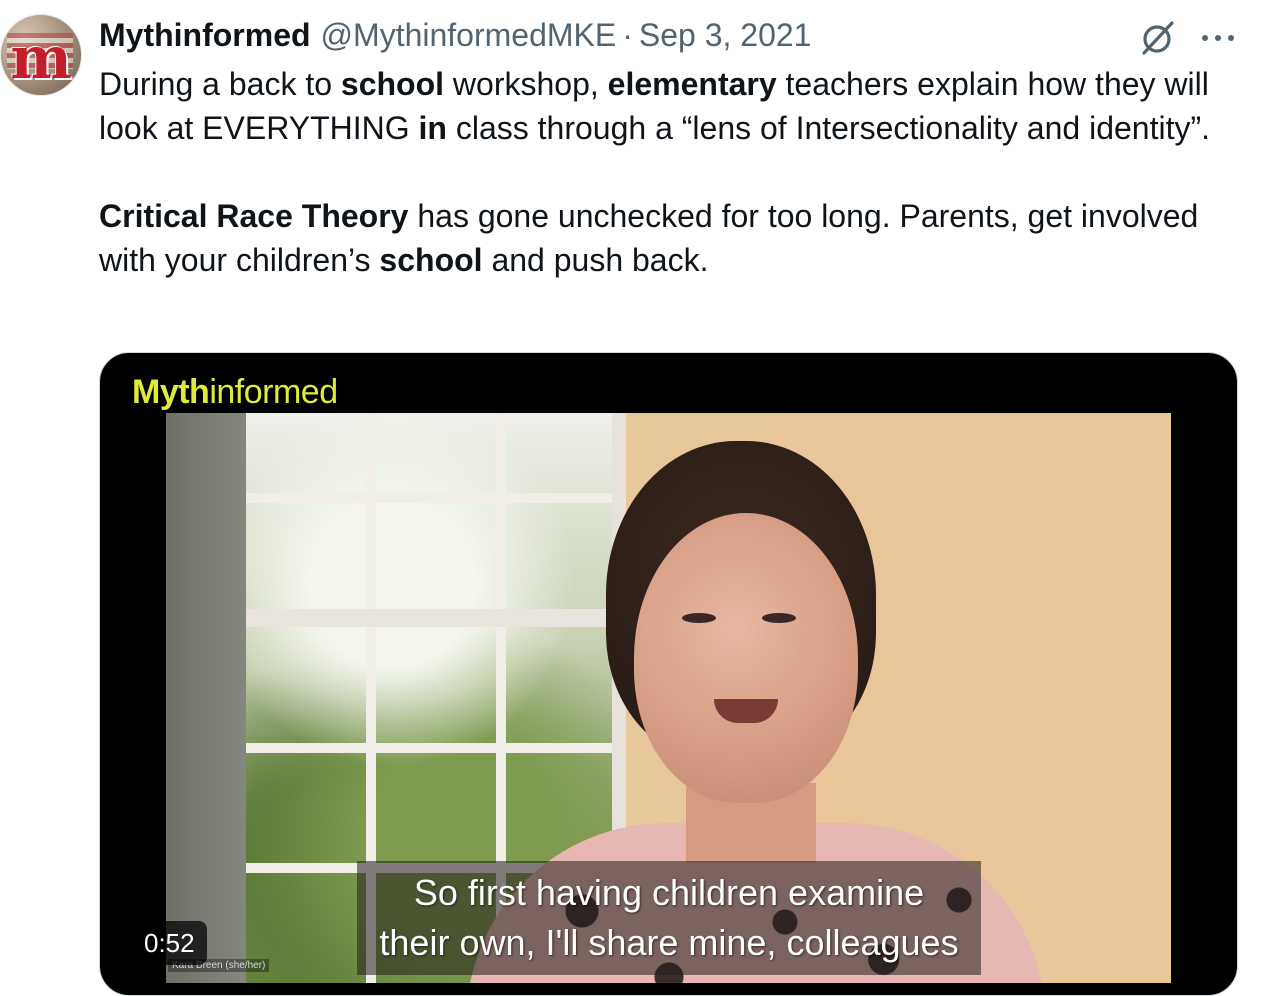 The image size is (1262, 996). I want to click on avatar: m, so click(41, 55).